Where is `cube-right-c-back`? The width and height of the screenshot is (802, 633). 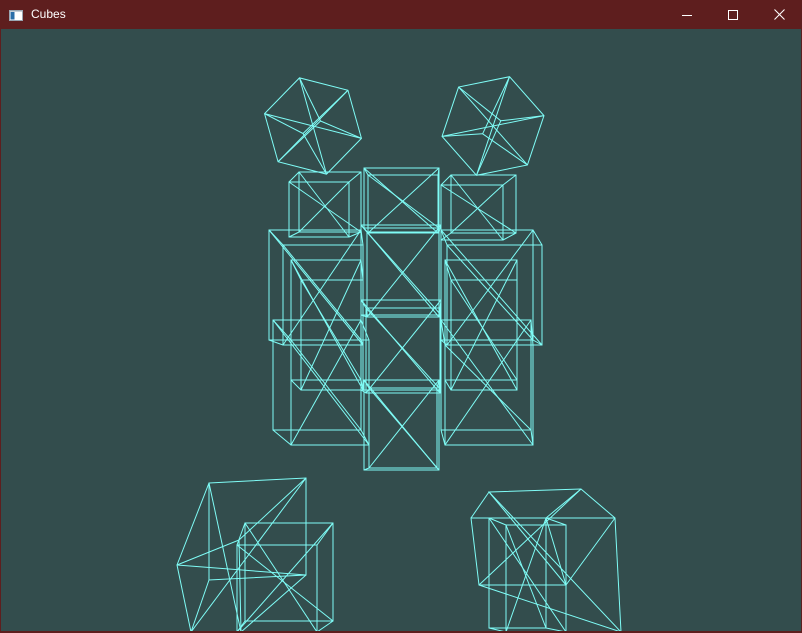
cube-right-c-back is located at coordinates (484, 335).